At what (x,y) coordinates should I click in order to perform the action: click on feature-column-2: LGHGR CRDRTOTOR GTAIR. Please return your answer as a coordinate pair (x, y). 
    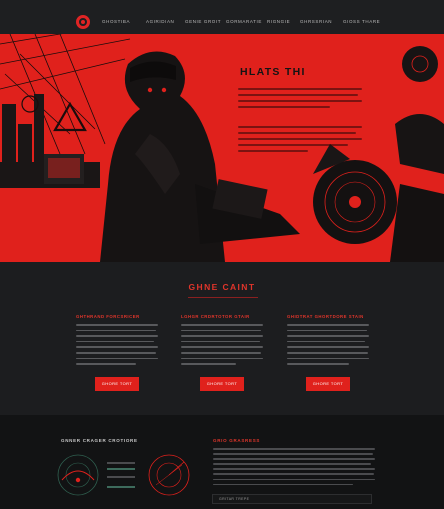
    Looking at the image, I should click on (222, 341).